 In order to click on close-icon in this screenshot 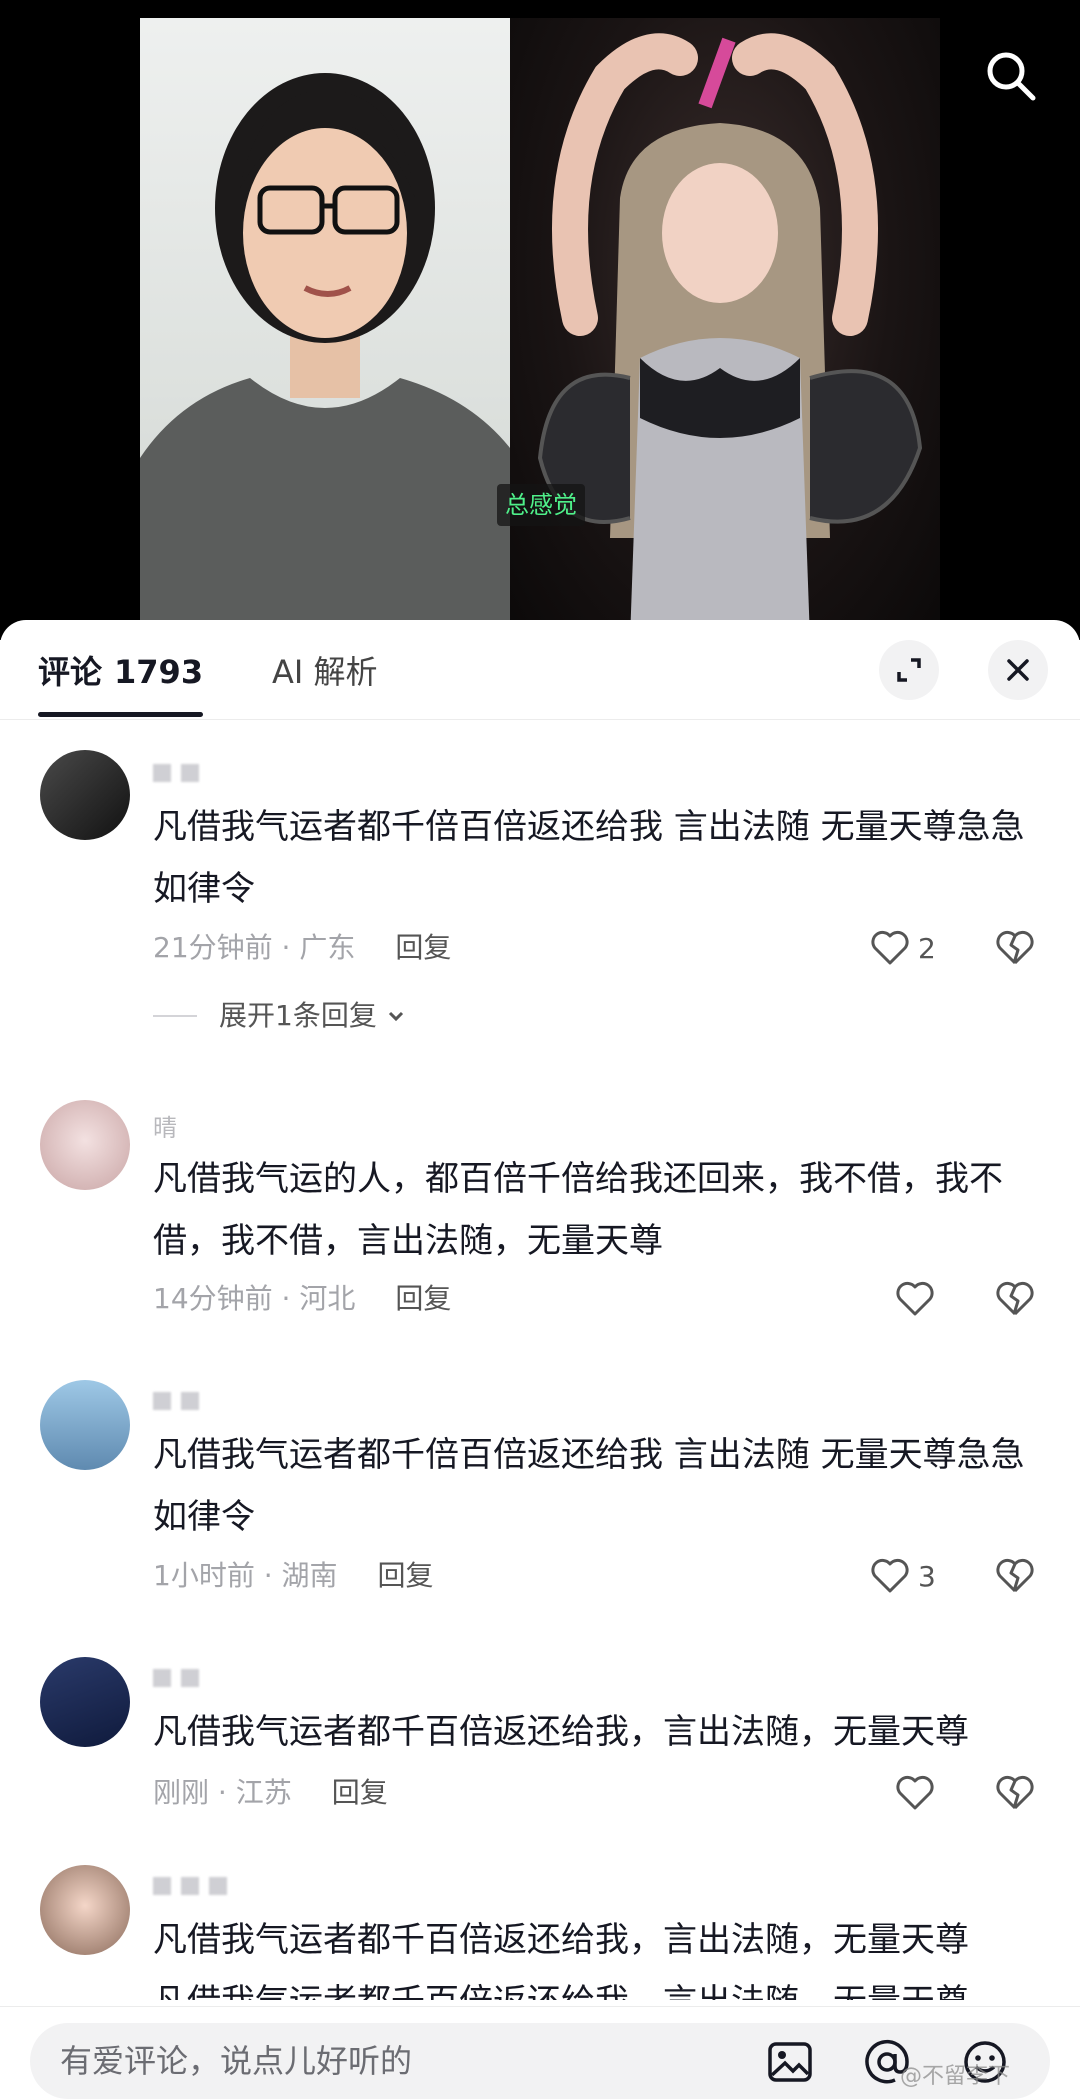, I will do `click(1018, 670)`.